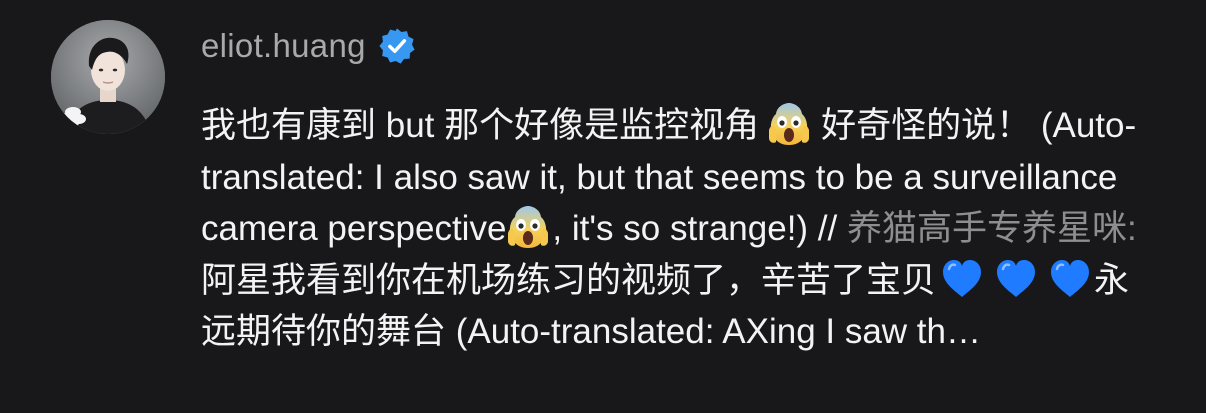  Describe the element at coordinates (569, 280) in the screenshot. I see `comment-text-part: 阿星我看到你在机场练习的视频了，辛苦了宝贝` at that location.